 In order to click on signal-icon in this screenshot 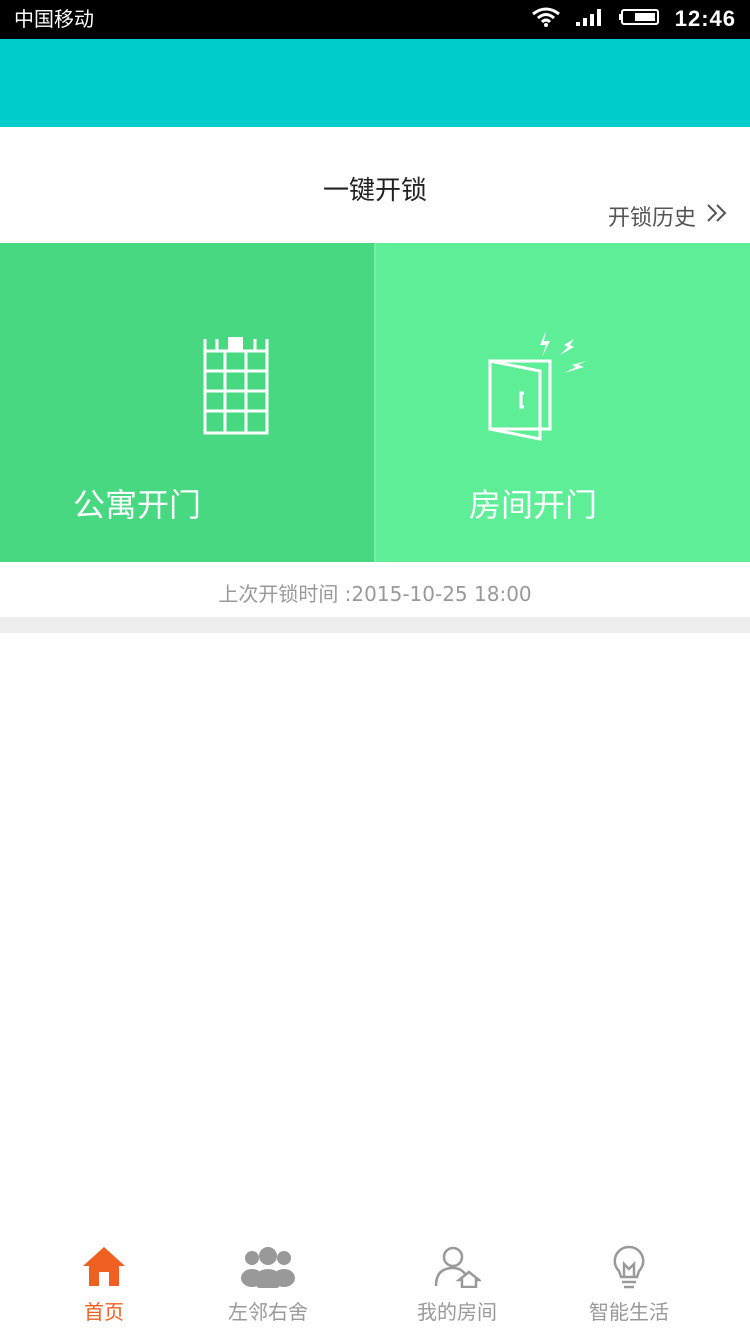, I will do `click(590, 19)`.